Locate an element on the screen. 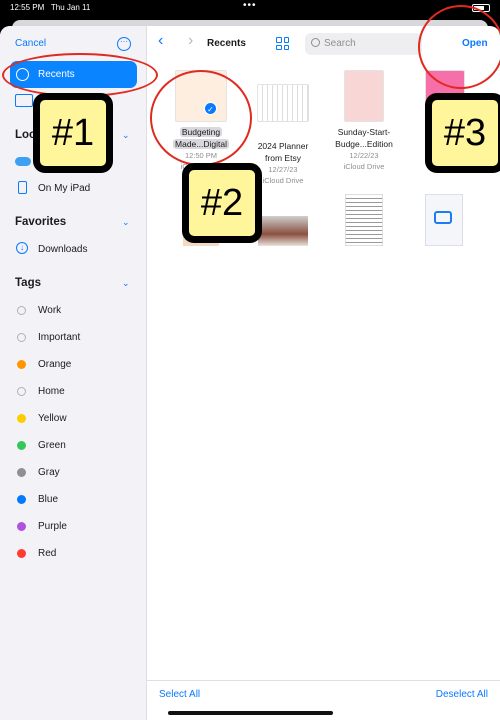 The width and height of the screenshot is (500, 720). tag-label: Important is located at coordinates (59, 337).